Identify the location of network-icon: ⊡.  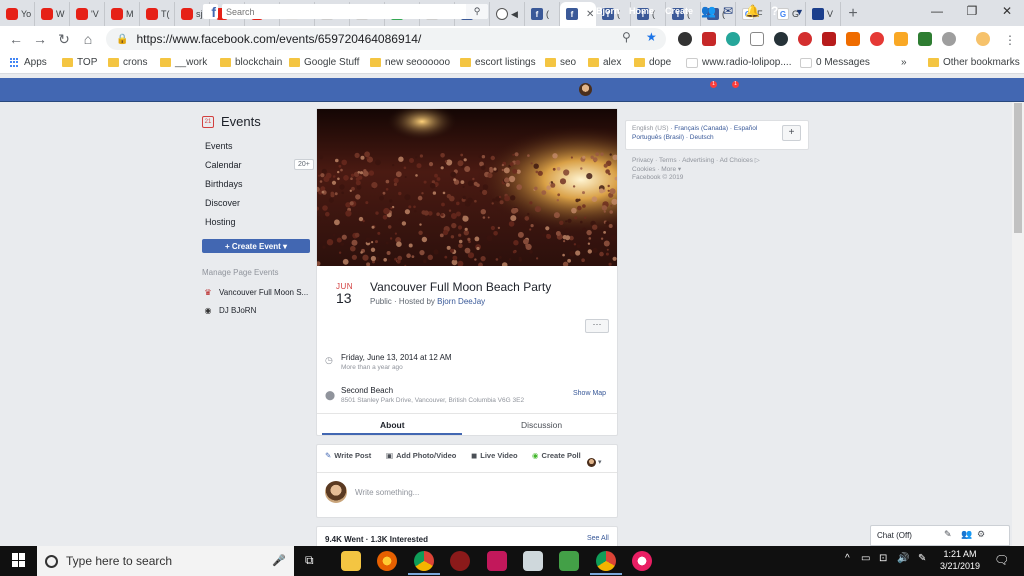
(883, 558).